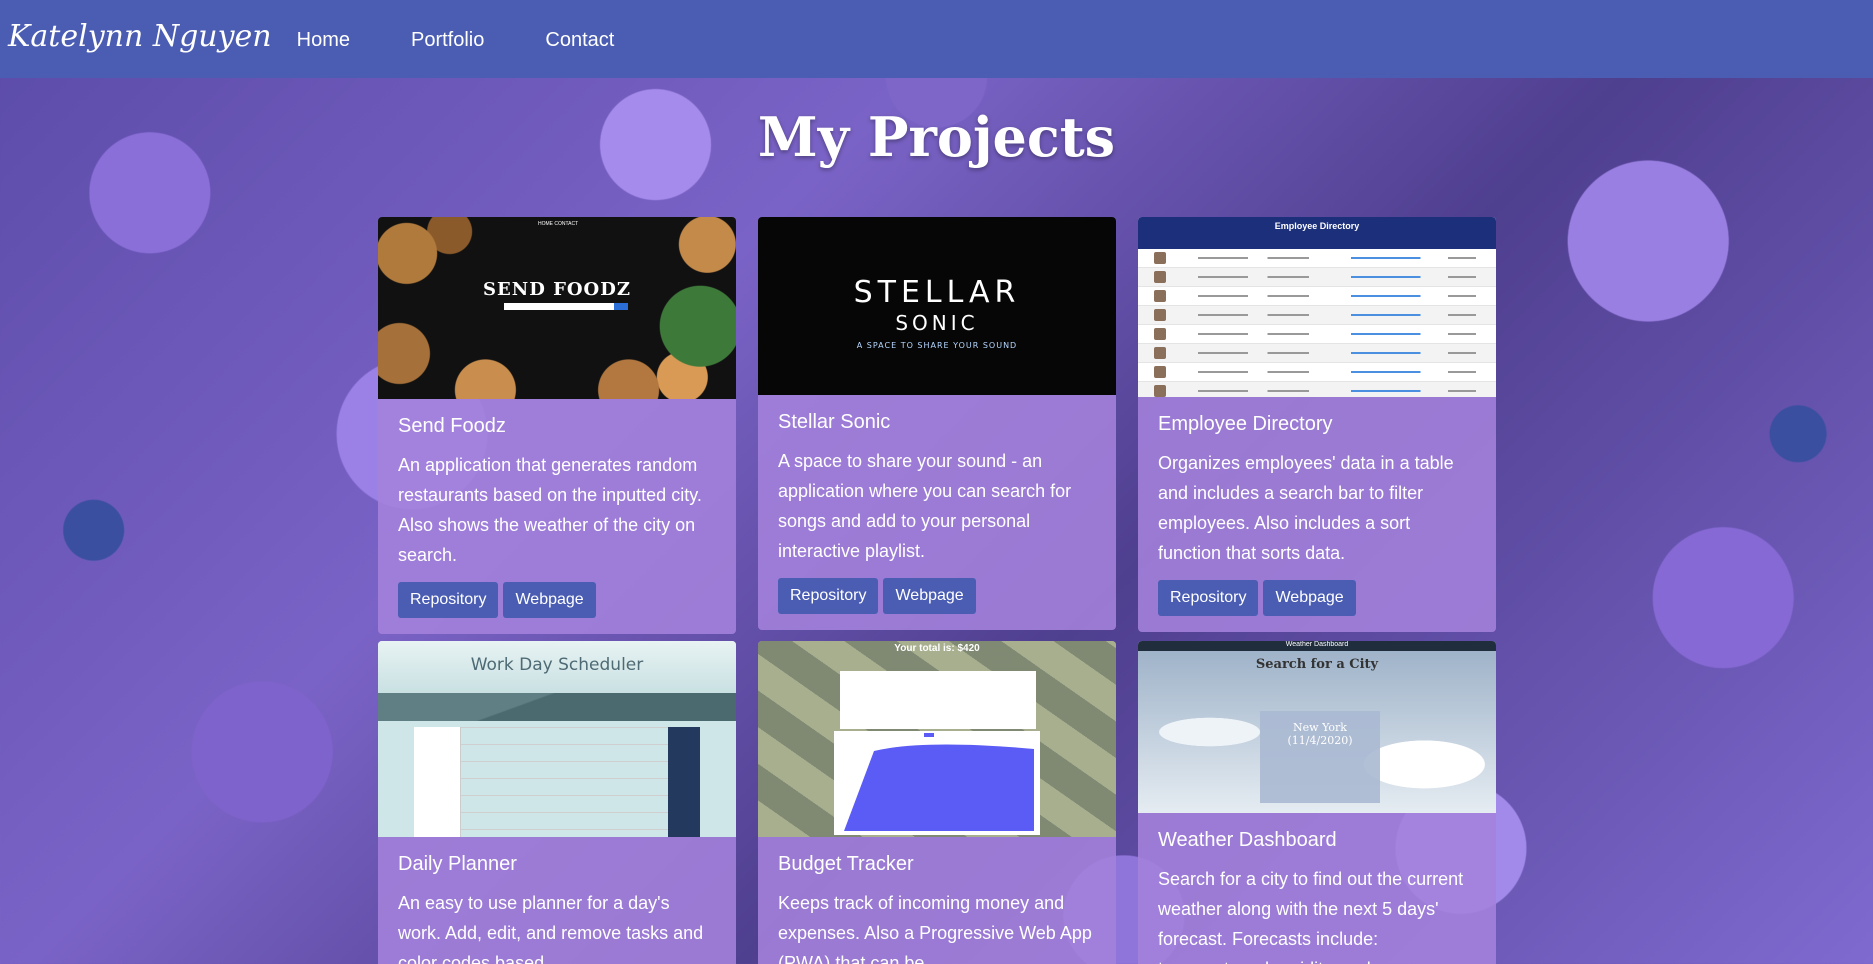 This screenshot has width=1873, height=964. I want to click on project-title: Send Foodz, so click(452, 426).